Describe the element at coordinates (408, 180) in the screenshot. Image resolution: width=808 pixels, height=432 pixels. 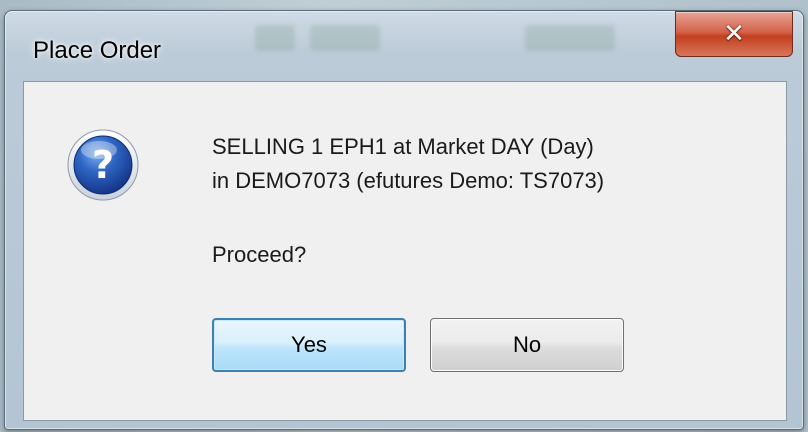
I see `order-message-line-2: in DEMO7073 (efutures Demo: TS7073)` at that location.